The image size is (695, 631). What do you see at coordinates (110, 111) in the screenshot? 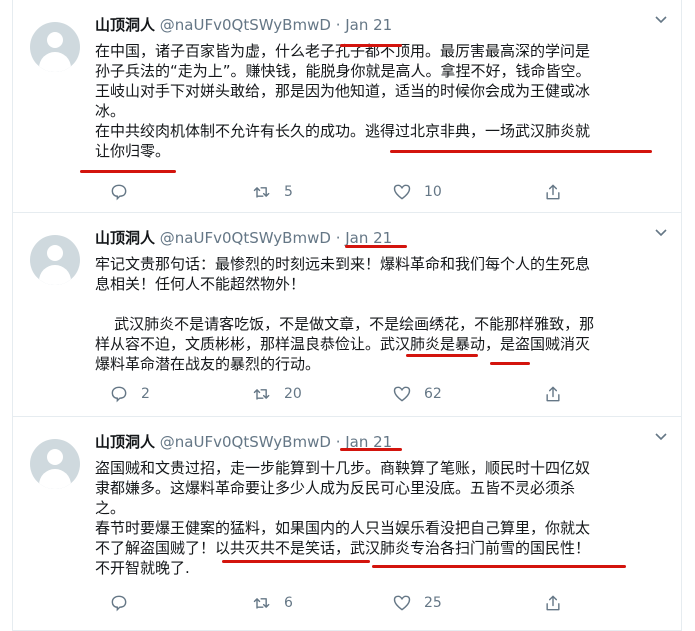
I see `text-line: 冰。` at bounding box center [110, 111].